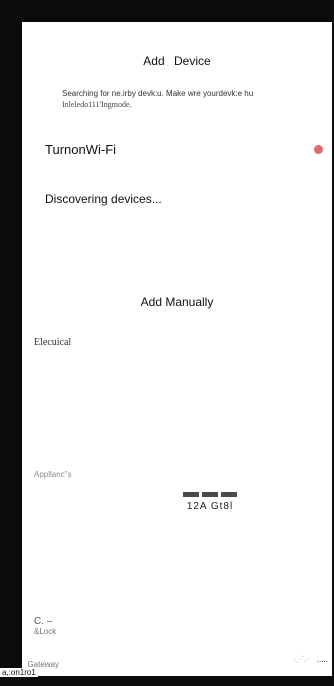 Image resolution: width=334 pixels, height=686 pixels. I want to click on device-tile-label: 12A Gt8l, so click(210, 506).